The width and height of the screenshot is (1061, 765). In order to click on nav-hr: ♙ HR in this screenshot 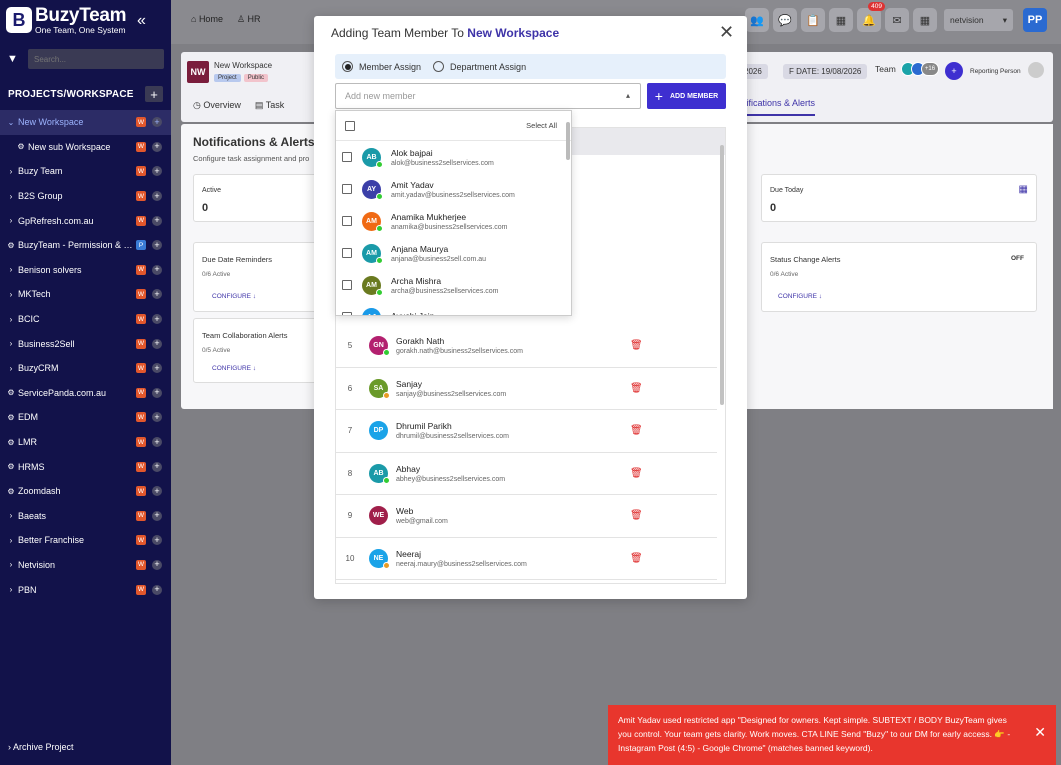, I will do `click(249, 19)`.